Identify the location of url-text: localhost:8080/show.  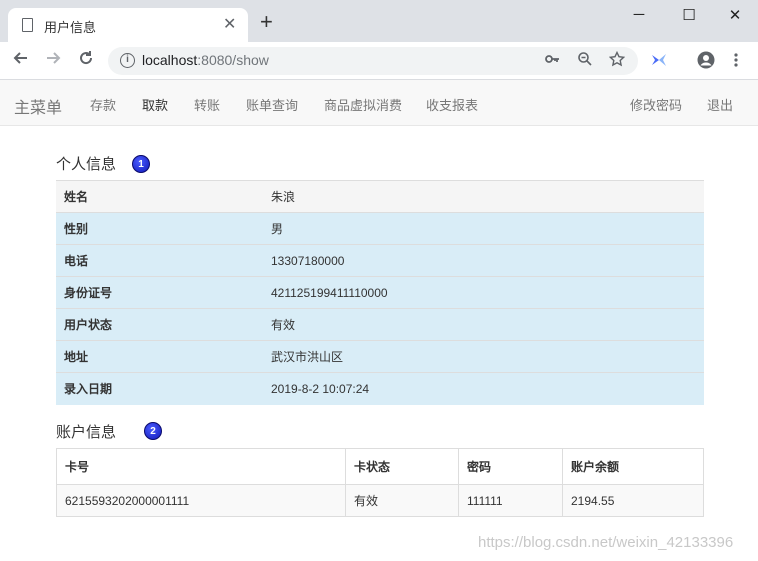
(205, 60).